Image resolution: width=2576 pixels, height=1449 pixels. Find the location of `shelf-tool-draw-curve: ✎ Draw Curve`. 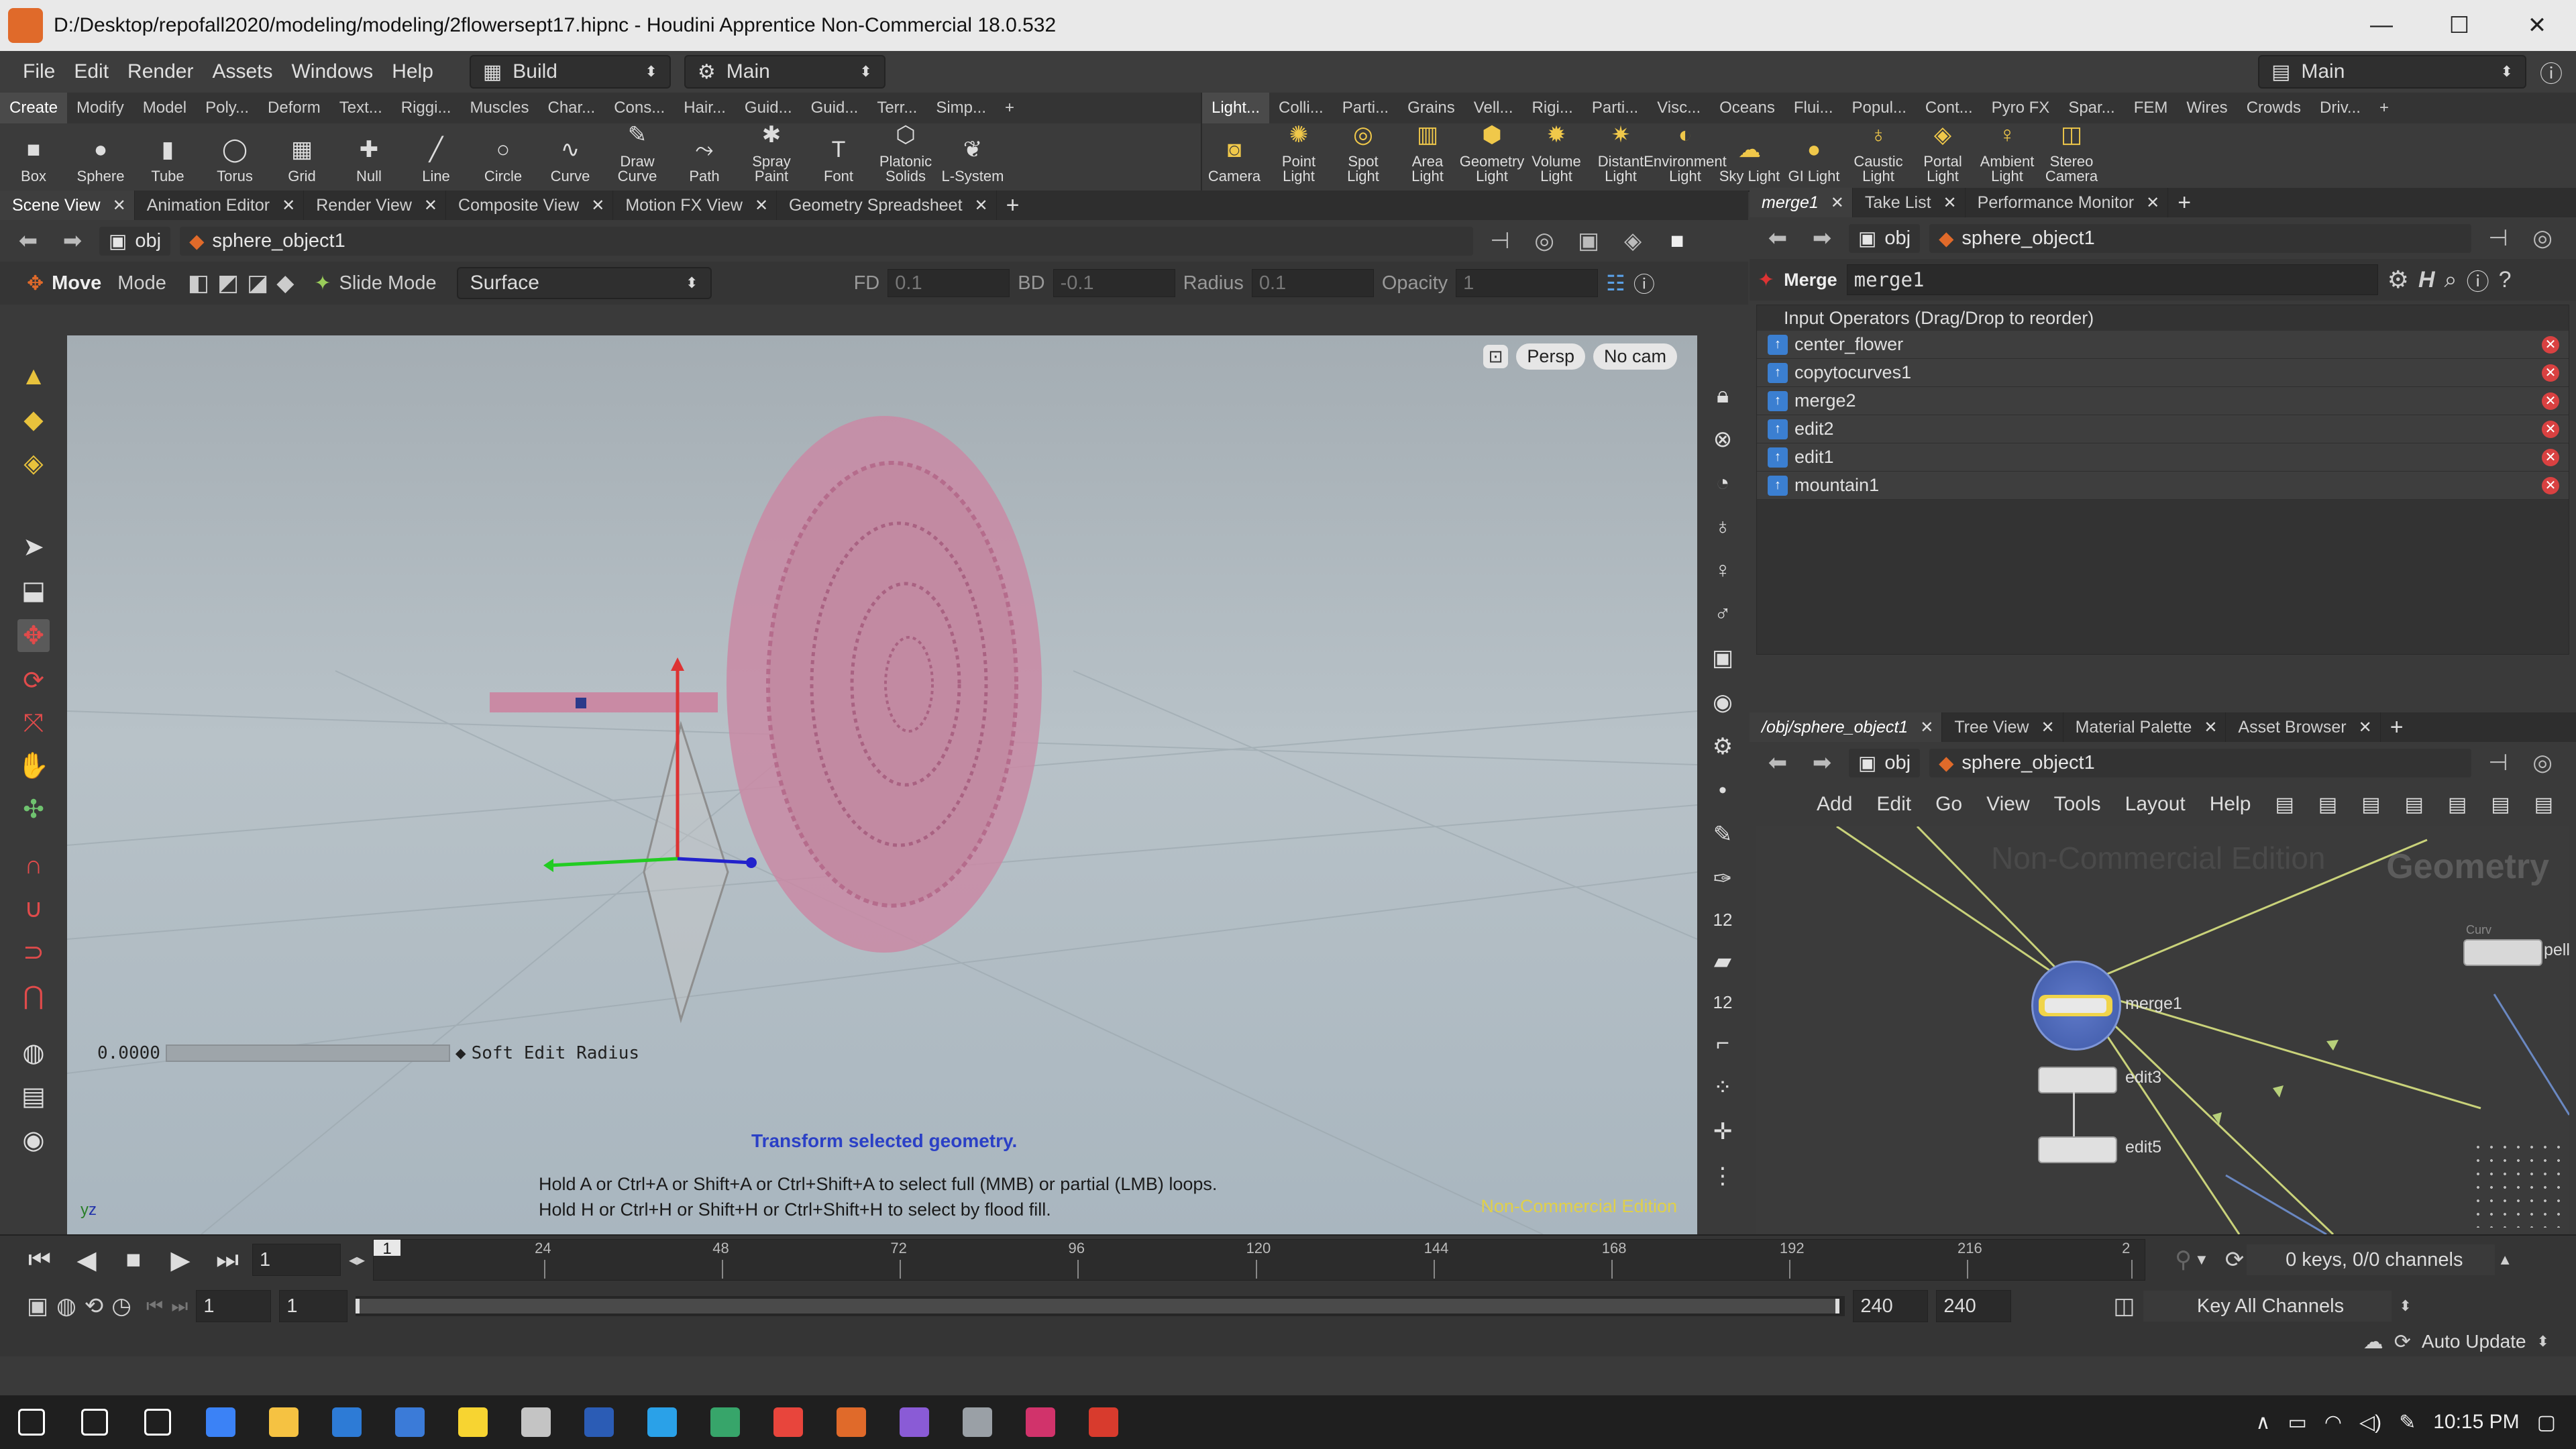

shelf-tool-draw-curve: ✎ Draw Curve is located at coordinates (637, 154).